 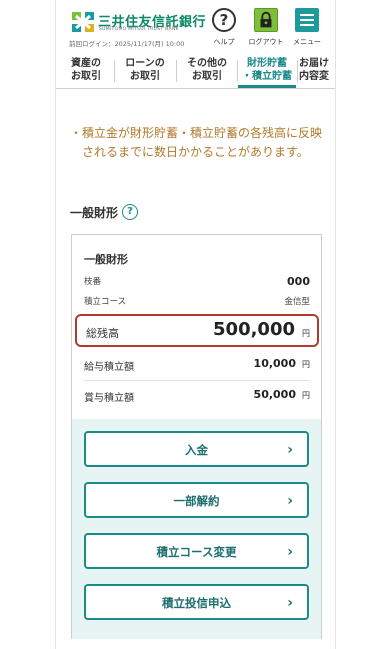 I want to click on last-login-text: 前回ログイン：2025/11/17(月) 10:00, so click(x=127, y=44).